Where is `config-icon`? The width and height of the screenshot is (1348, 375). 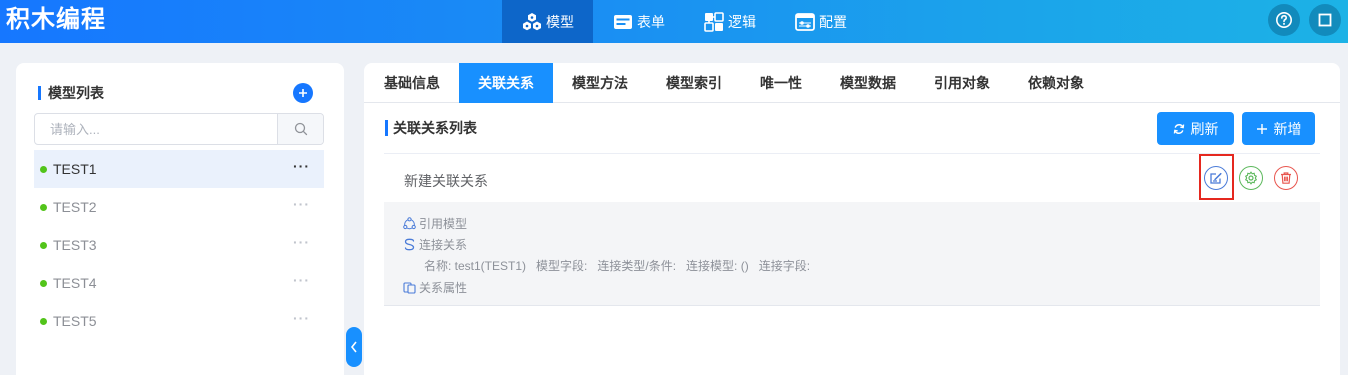
config-icon is located at coordinates (805, 22).